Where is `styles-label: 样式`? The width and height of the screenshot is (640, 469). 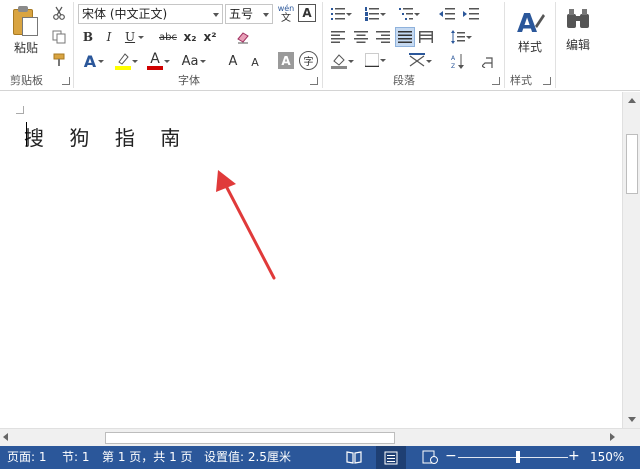
styles-label: 样式 is located at coordinates (529, 47).